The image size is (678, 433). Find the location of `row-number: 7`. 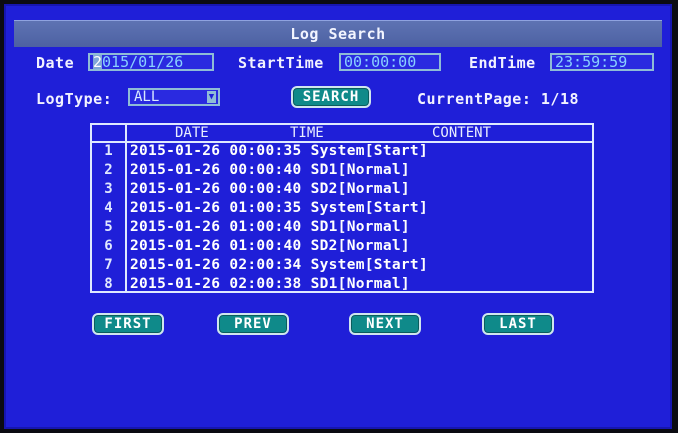

row-number: 7 is located at coordinates (108, 265).